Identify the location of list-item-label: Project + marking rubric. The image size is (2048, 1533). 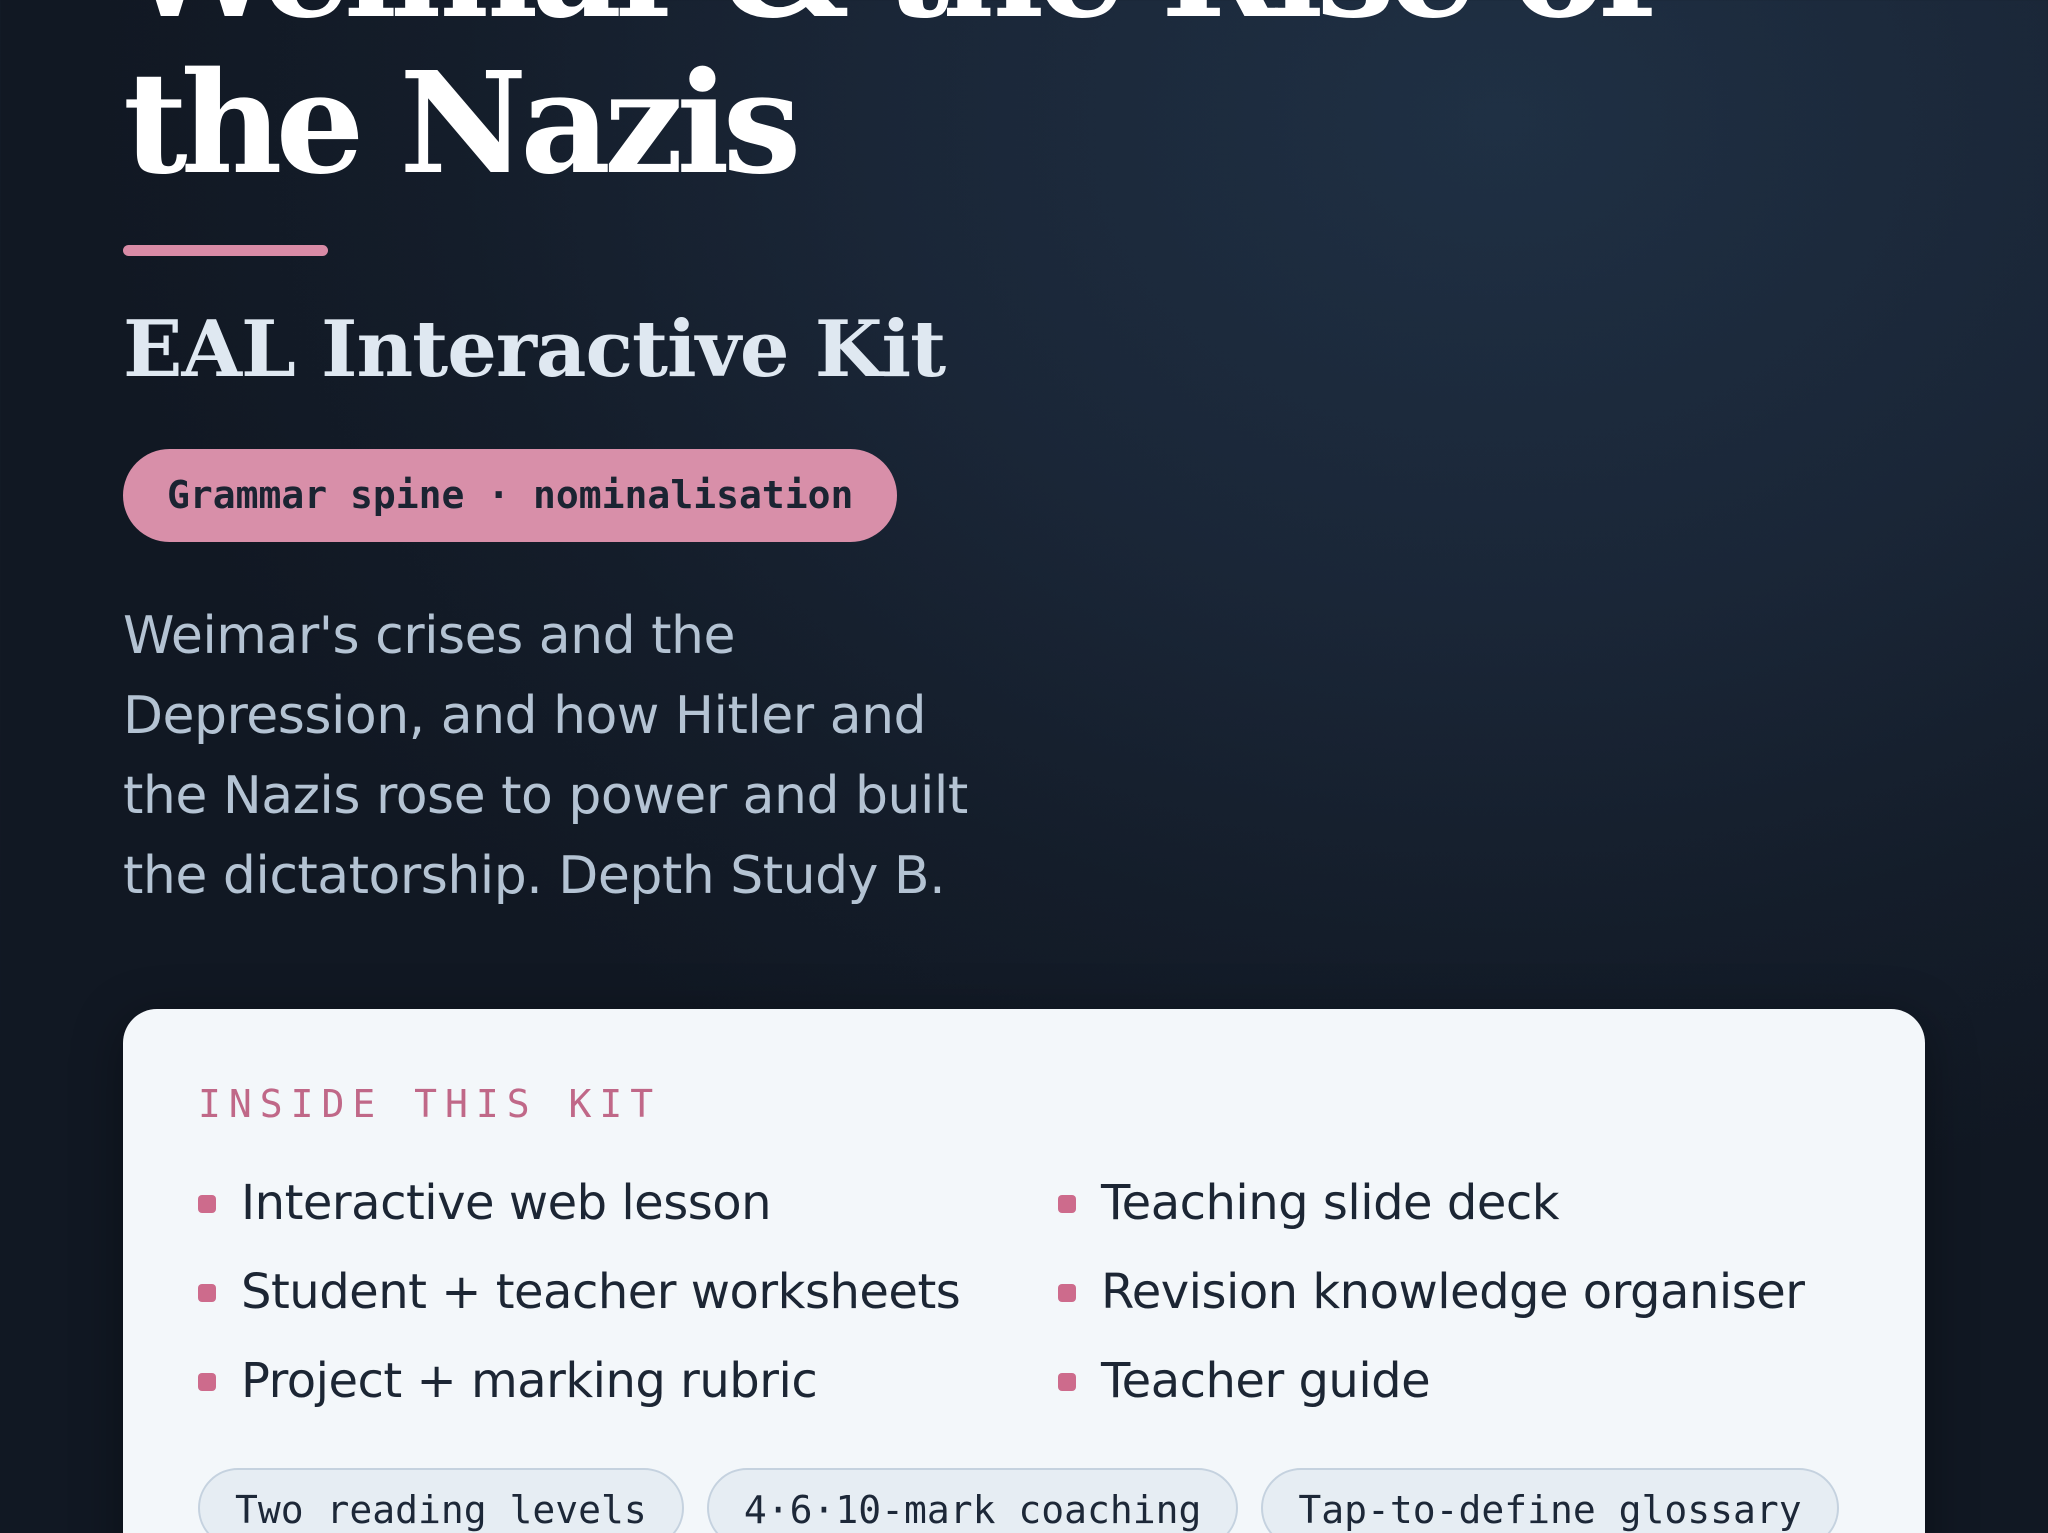
(529, 1381).